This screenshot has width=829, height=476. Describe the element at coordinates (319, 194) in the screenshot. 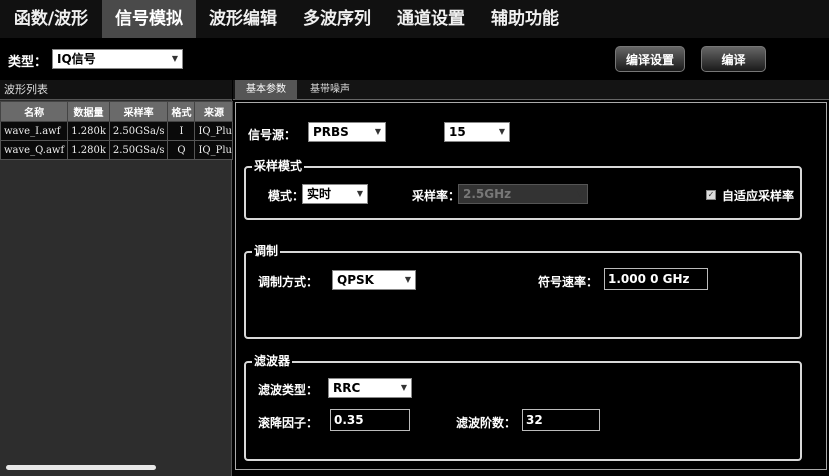

I see `sampling-mode-value: 实时` at that location.